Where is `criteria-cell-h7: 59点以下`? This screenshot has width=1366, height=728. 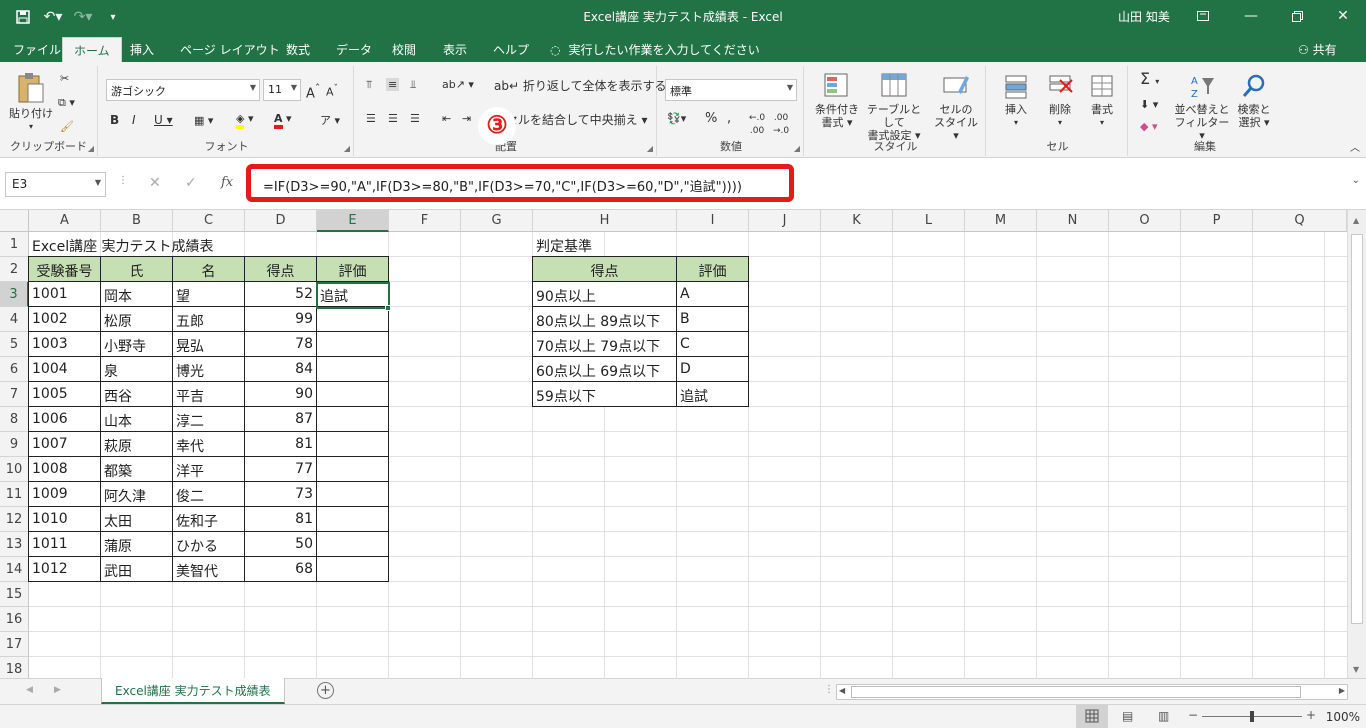
criteria-cell-h7: 59点以下 is located at coordinates (604, 394).